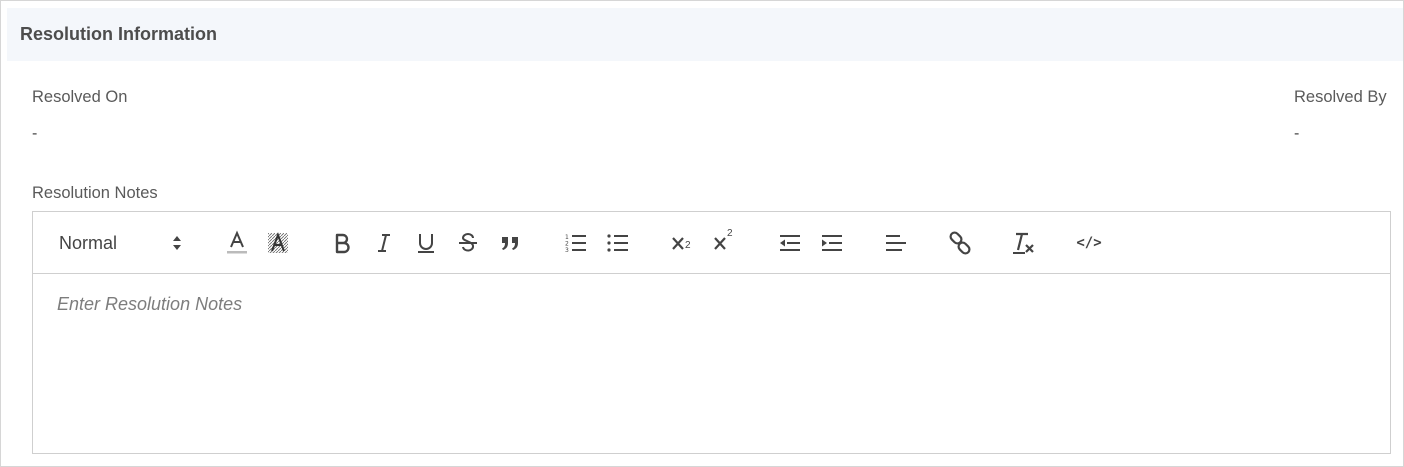 The width and height of the screenshot is (1404, 467). What do you see at coordinates (730, 233) in the screenshot?
I see `superscript-digit: 2` at bounding box center [730, 233].